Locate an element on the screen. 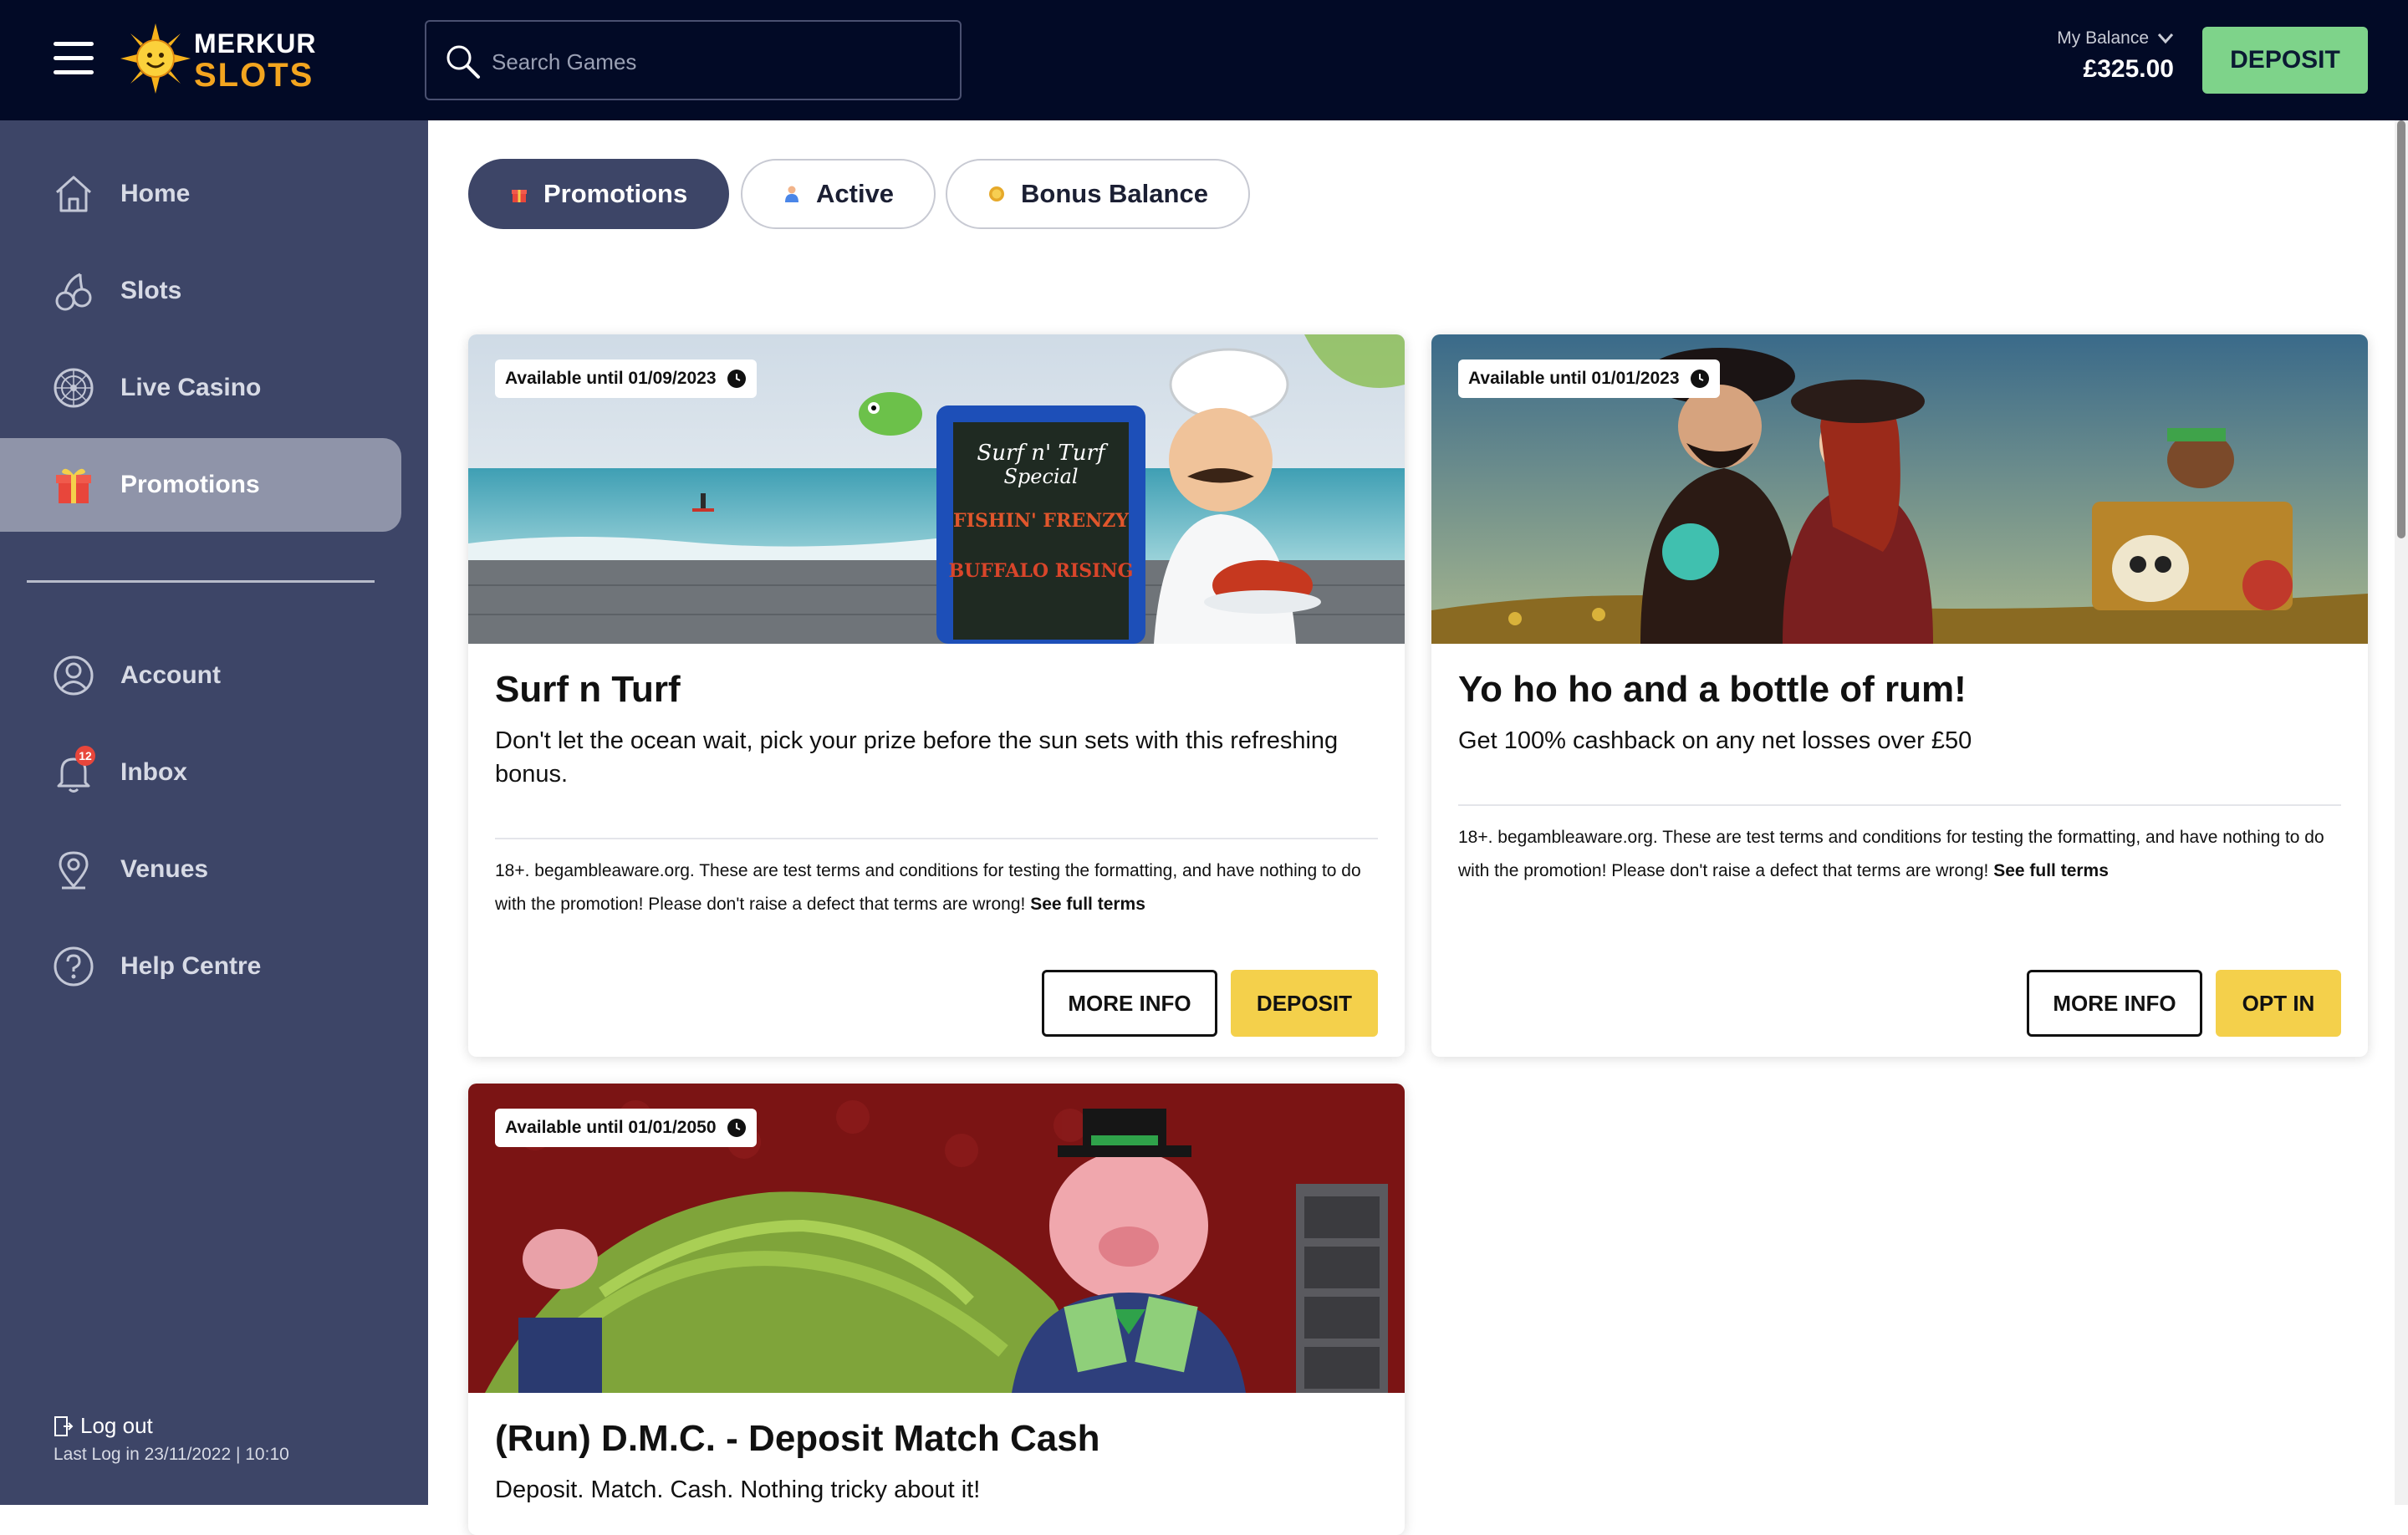 The height and width of the screenshot is (1535, 2408). sidebar-item-venues: Venues is located at coordinates (201, 869).